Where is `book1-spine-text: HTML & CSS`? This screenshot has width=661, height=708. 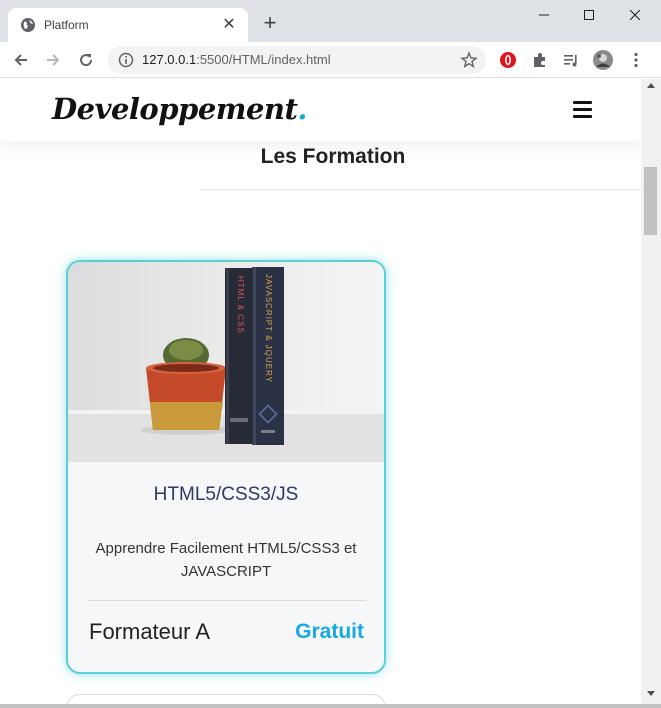
book1-spine-text: HTML & CSS is located at coordinates (240, 305).